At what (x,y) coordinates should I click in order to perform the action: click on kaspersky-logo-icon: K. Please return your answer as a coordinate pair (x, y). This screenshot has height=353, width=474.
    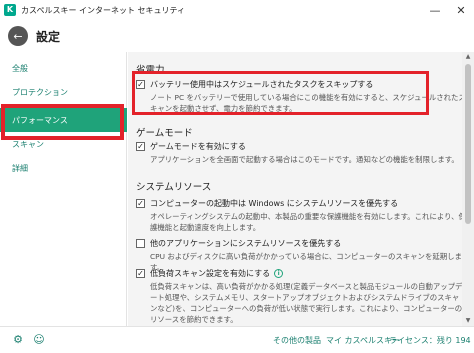
    Looking at the image, I should click on (10, 10).